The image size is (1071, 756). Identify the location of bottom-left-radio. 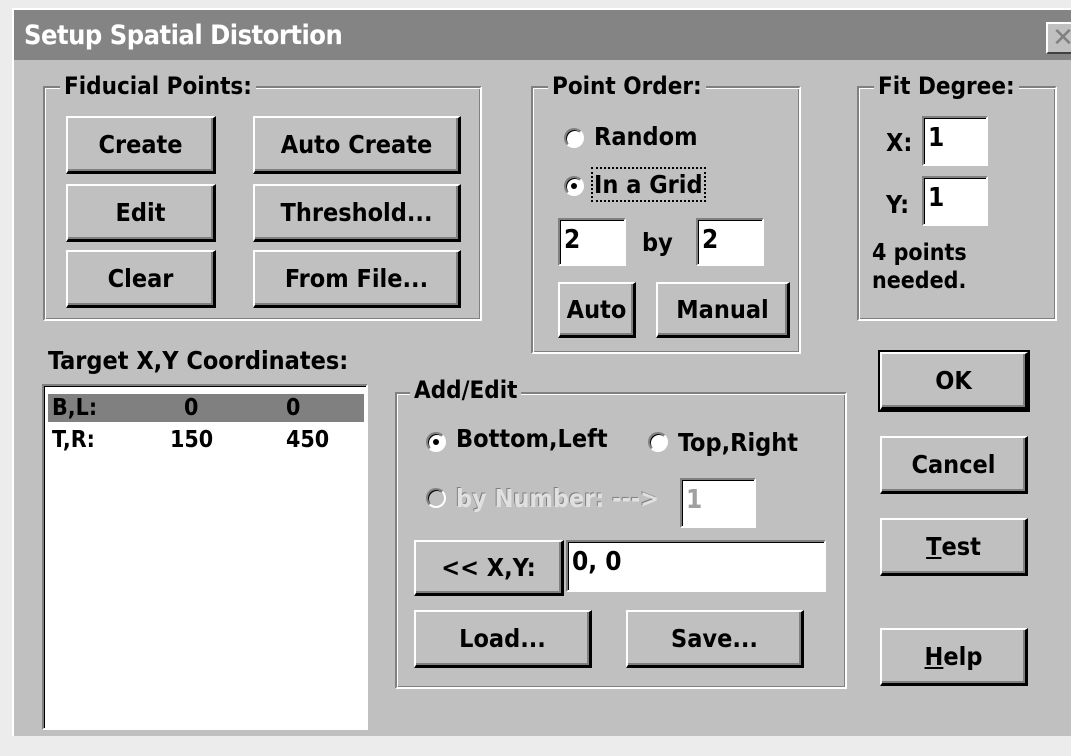
(436, 442).